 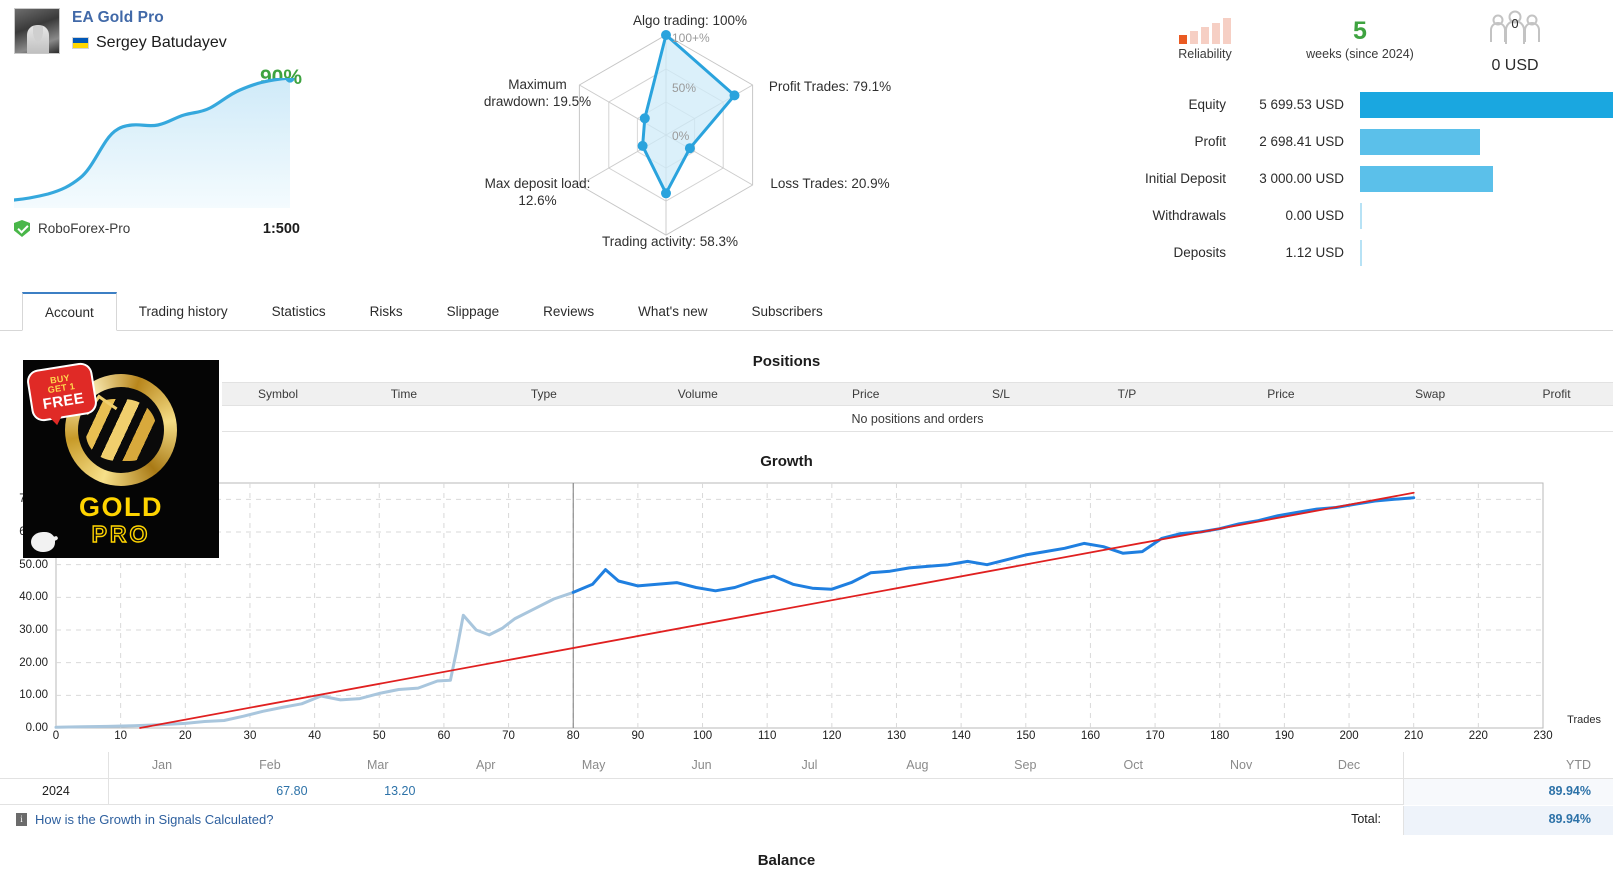 What do you see at coordinates (1026, 736) in the screenshot?
I see `growth-x-tick: 150` at bounding box center [1026, 736].